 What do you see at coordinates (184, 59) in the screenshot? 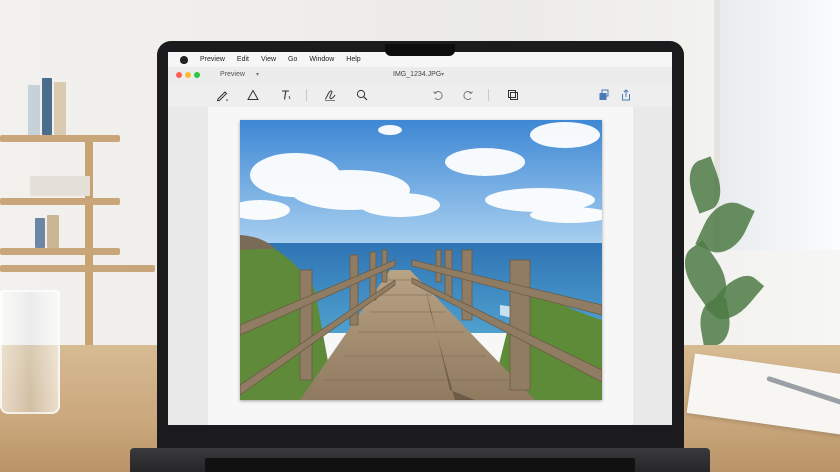
I see `apple-icon` at bounding box center [184, 59].